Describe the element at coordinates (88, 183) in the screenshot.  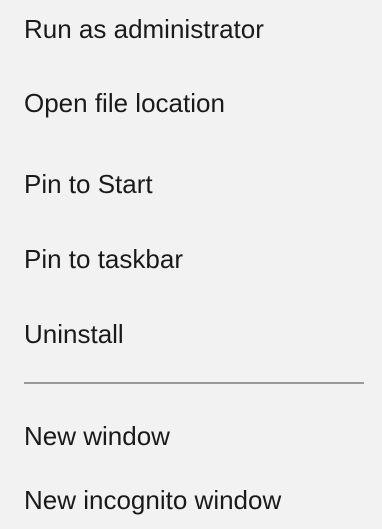
I see `menu-item-label: Pin to Start` at that location.